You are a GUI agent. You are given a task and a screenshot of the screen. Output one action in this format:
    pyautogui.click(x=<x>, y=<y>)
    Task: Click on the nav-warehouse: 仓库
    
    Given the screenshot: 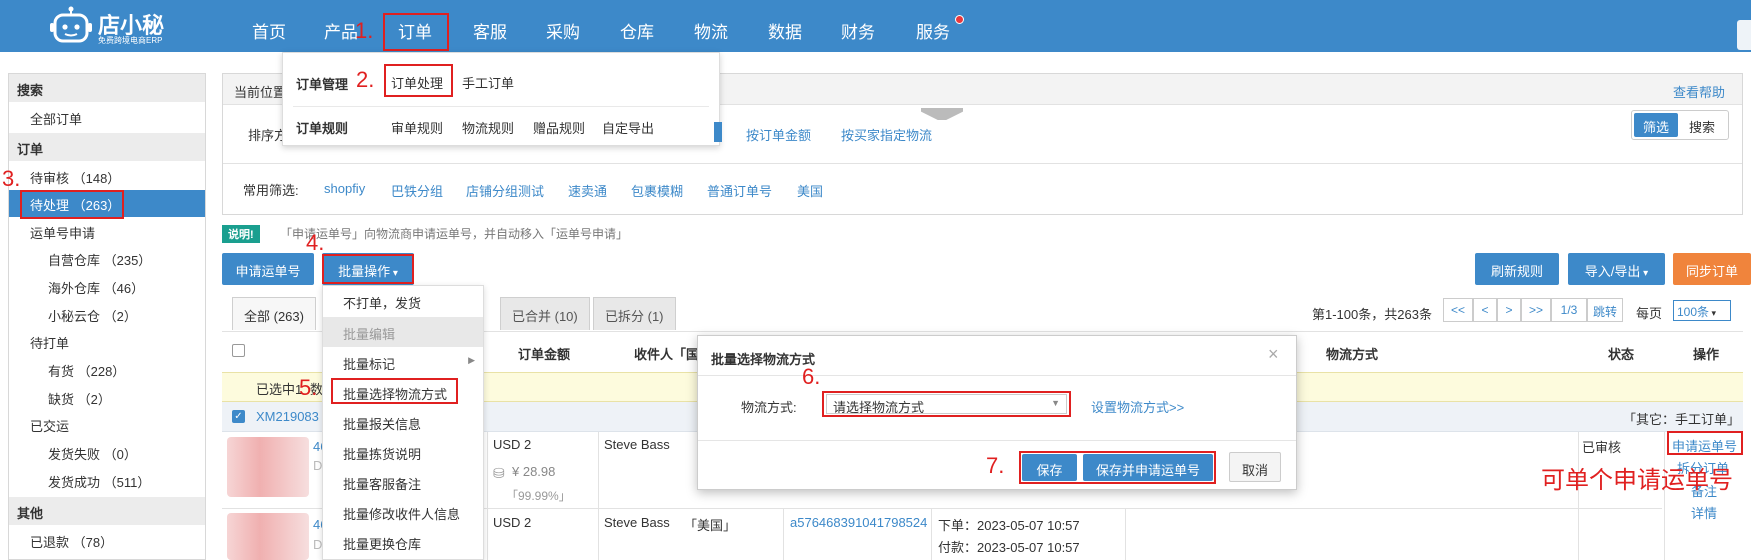 What is the action you would take?
    pyautogui.click(x=637, y=30)
    